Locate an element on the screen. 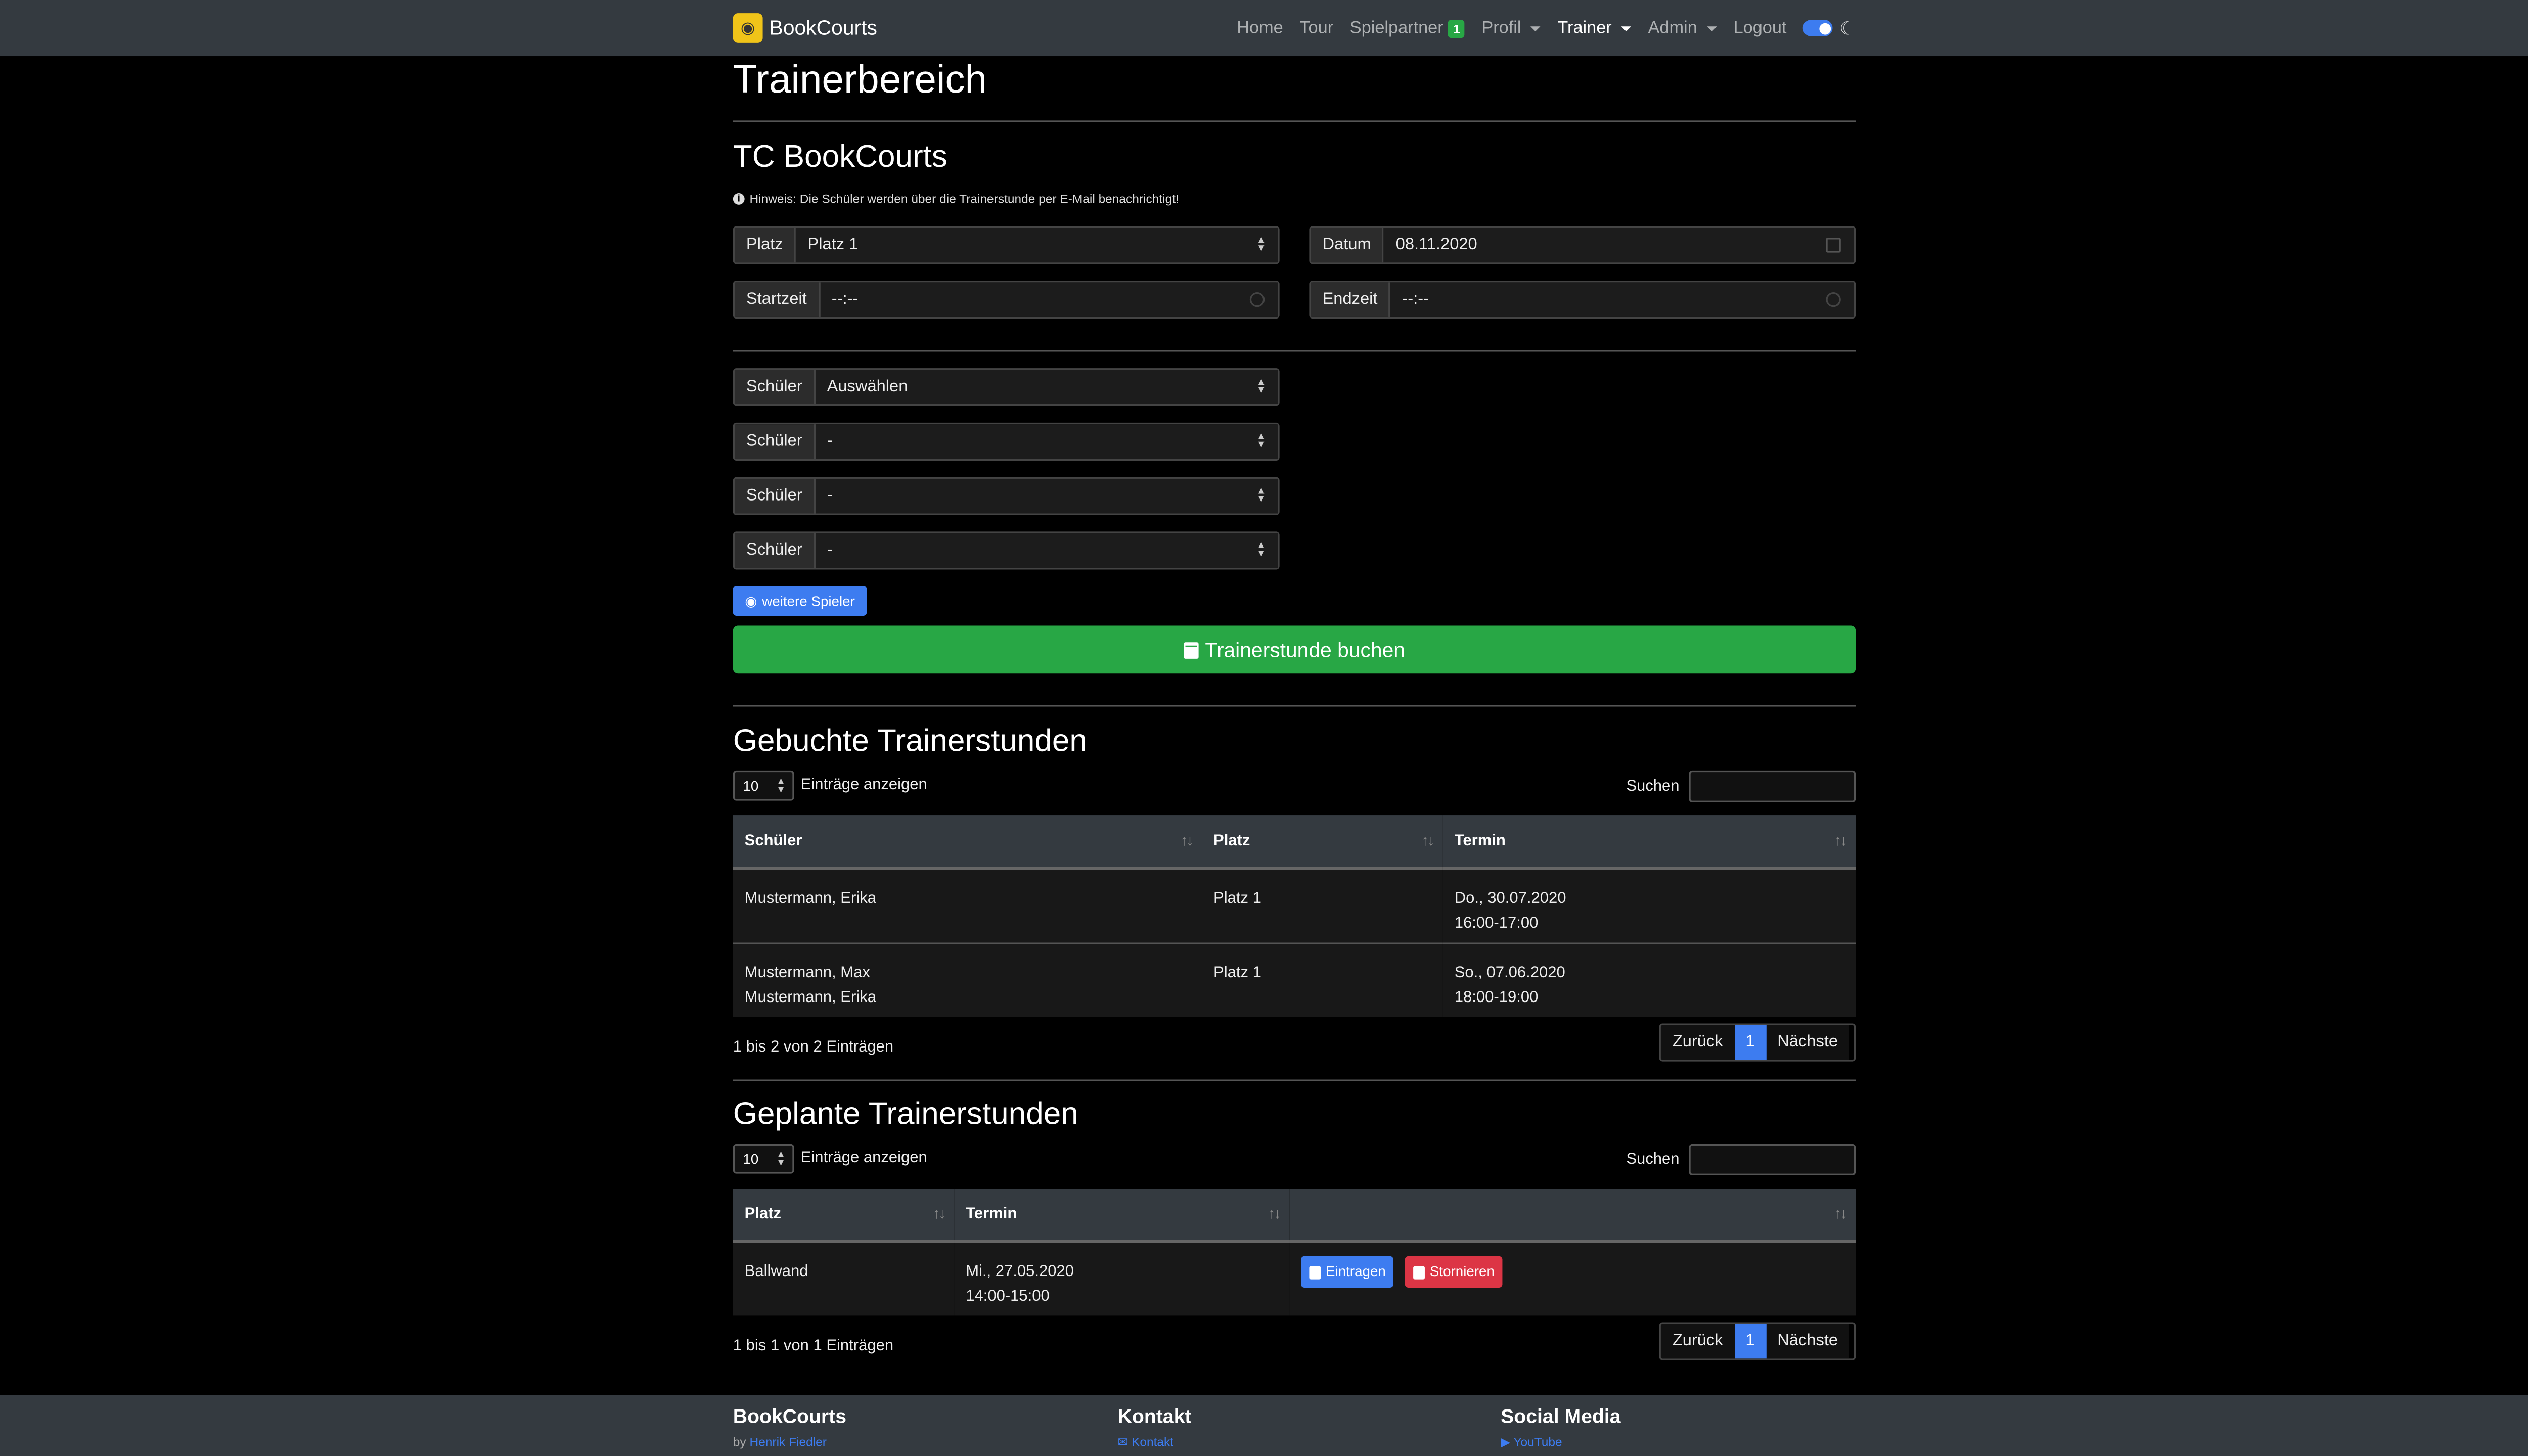 The image size is (2528, 1456). booked-title: Gebuchte Trainerstunden is located at coordinates (910, 742).